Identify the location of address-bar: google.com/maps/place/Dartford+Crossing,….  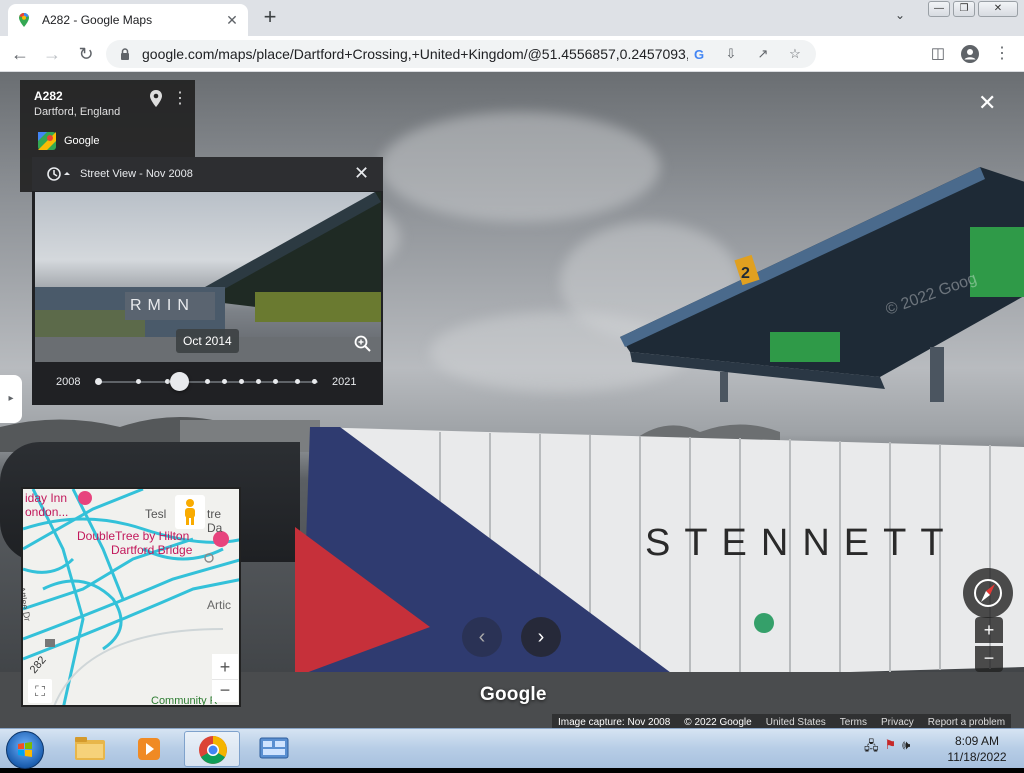
(461, 54).